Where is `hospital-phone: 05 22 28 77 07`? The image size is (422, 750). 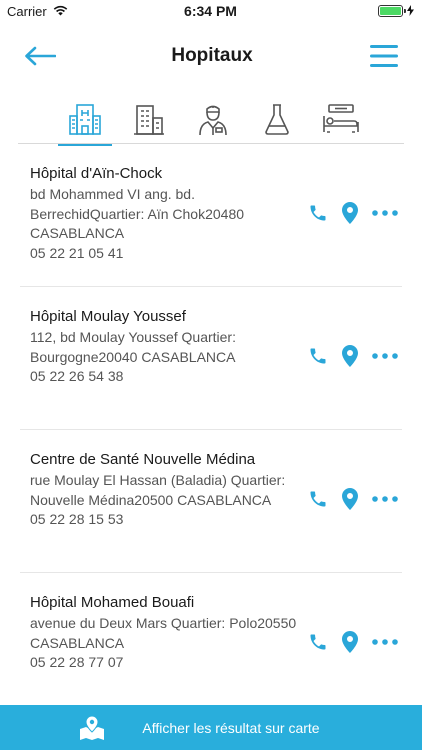 hospital-phone: 05 22 28 77 07 is located at coordinates (77, 662).